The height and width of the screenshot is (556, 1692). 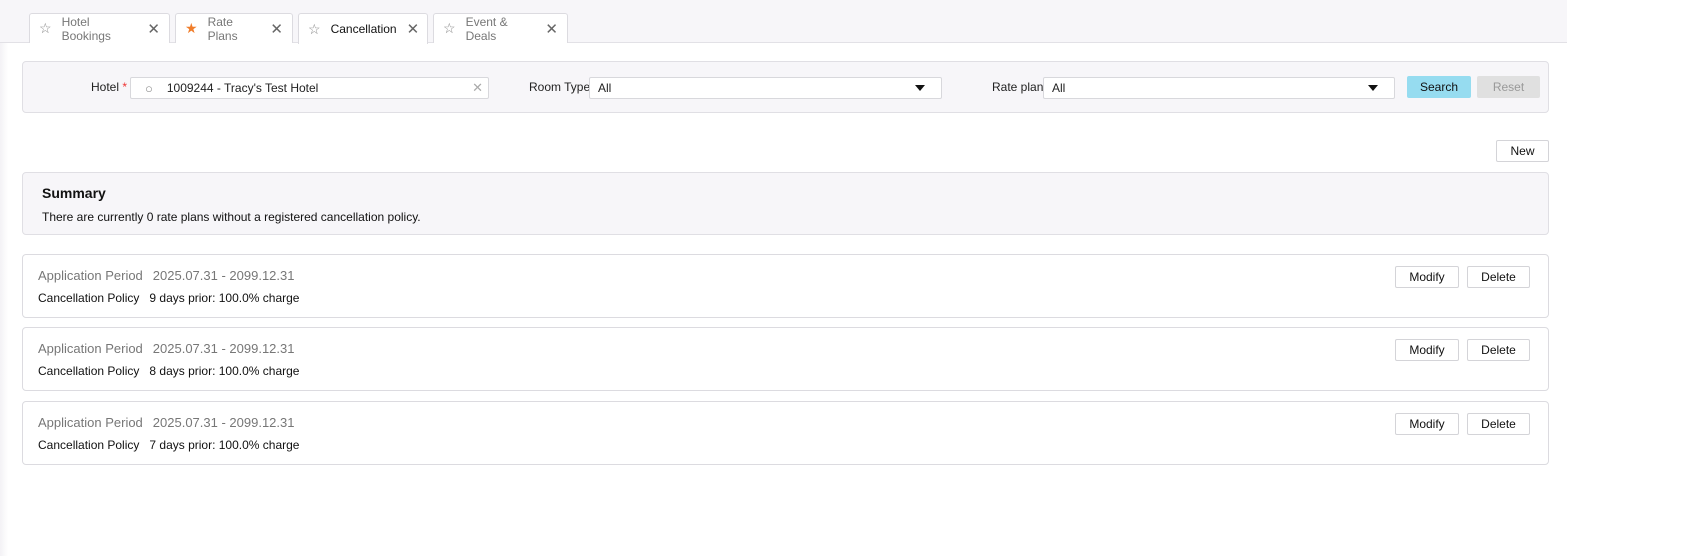 I want to click on policy-value: 9 days prior: 100.0% charge, so click(x=224, y=298).